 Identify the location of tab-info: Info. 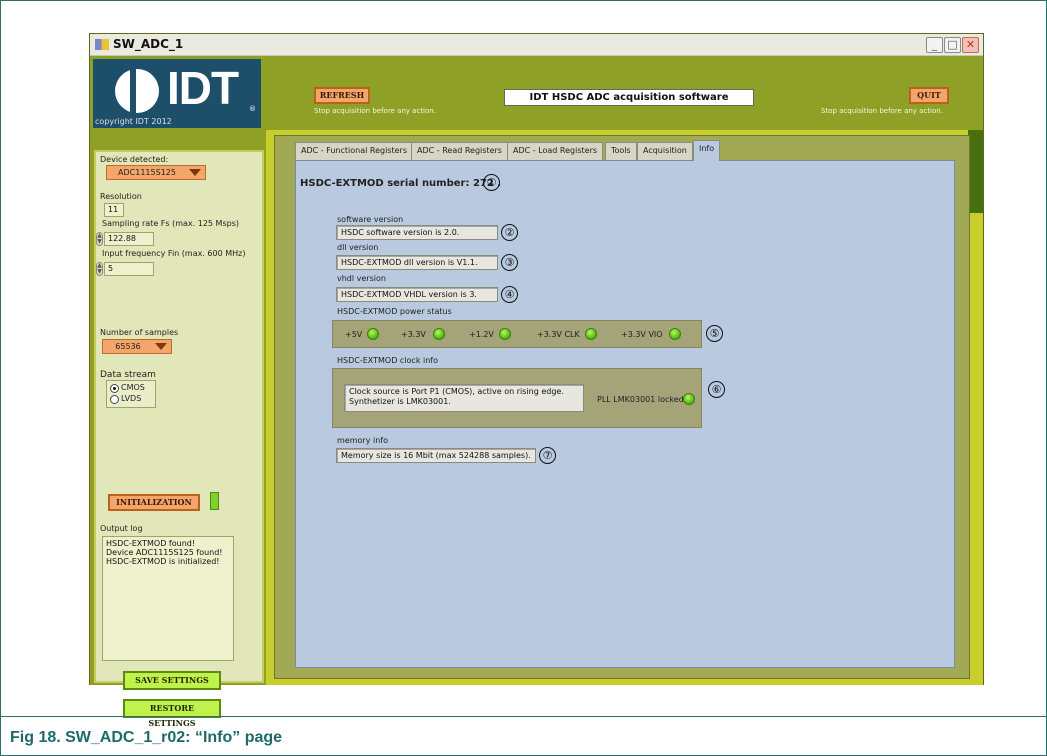
(707, 150).